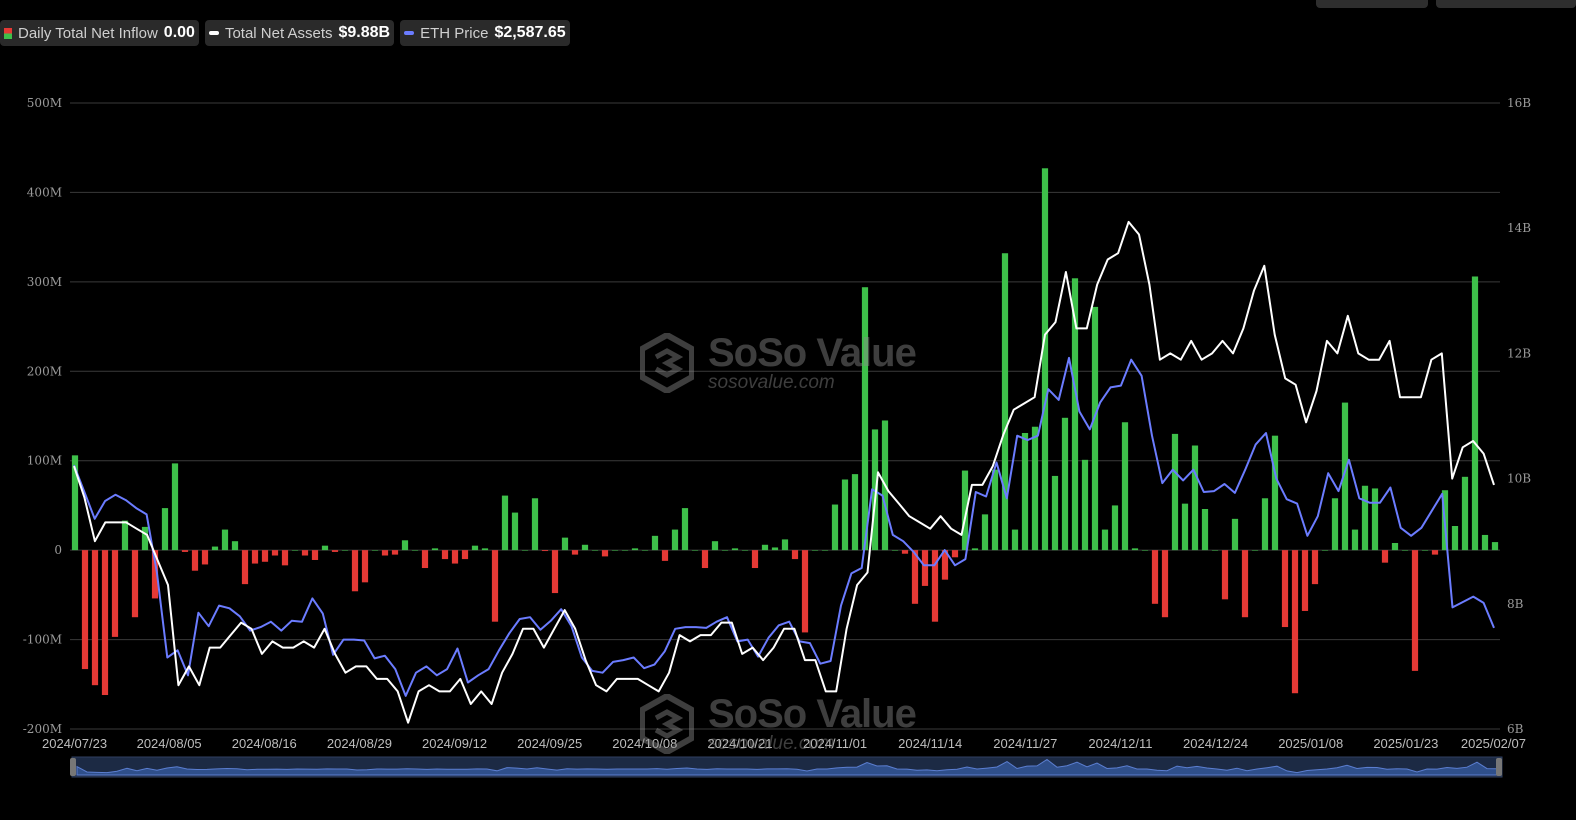 The image size is (1576, 820). Describe the element at coordinates (1310, 743) in the screenshot. I see `x-tick-label: 2025/01/08` at that location.